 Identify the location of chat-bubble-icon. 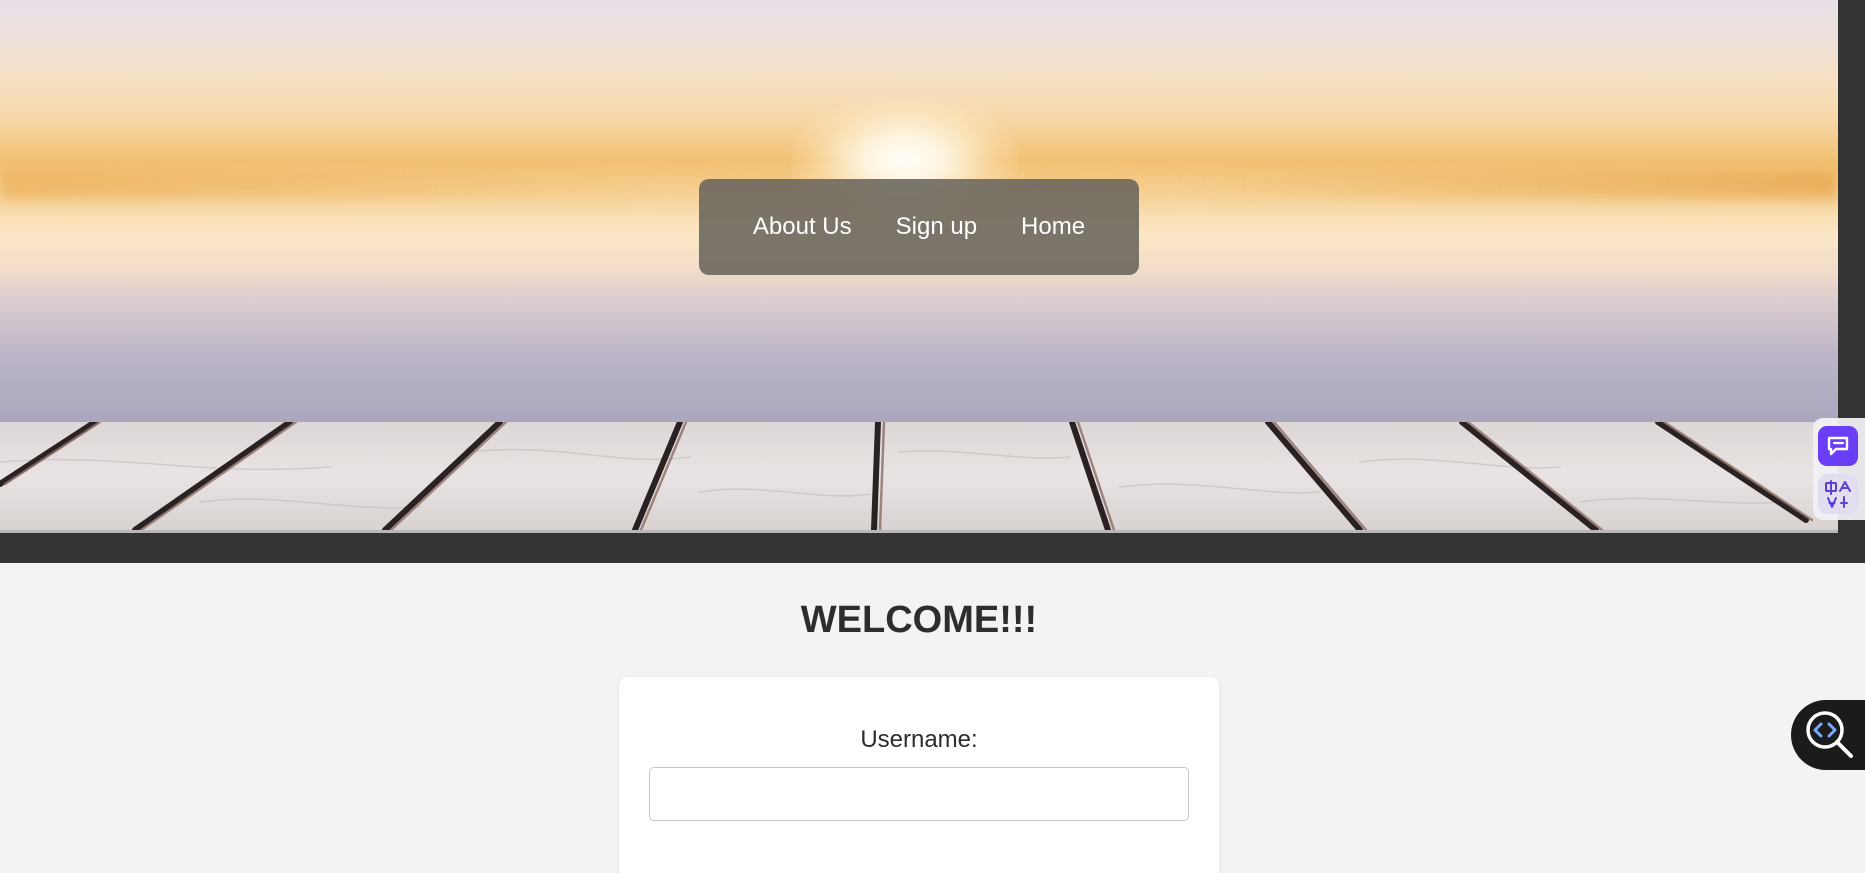
(1838, 446).